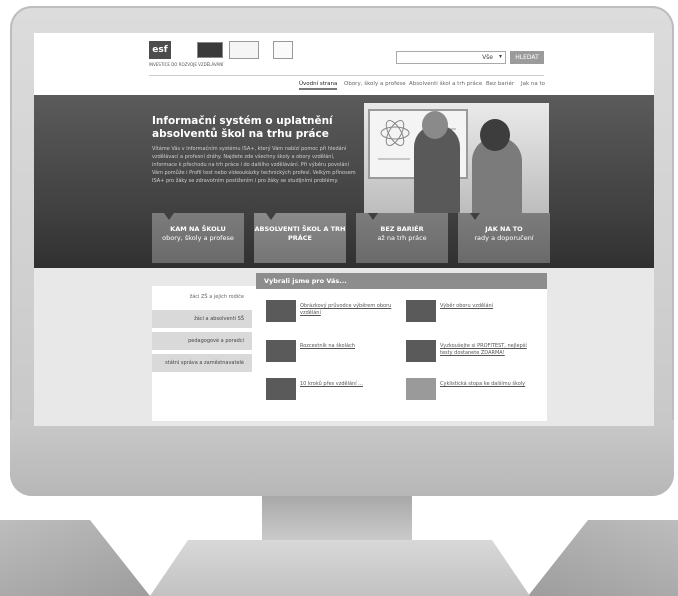 The width and height of the screenshot is (678, 596). Describe the element at coordinates (224, 55) in the screenshot. I see `logo-strip: esf INVESTICE DO ROZVOJE VZDĚLÁVÁNÍ` at that location.